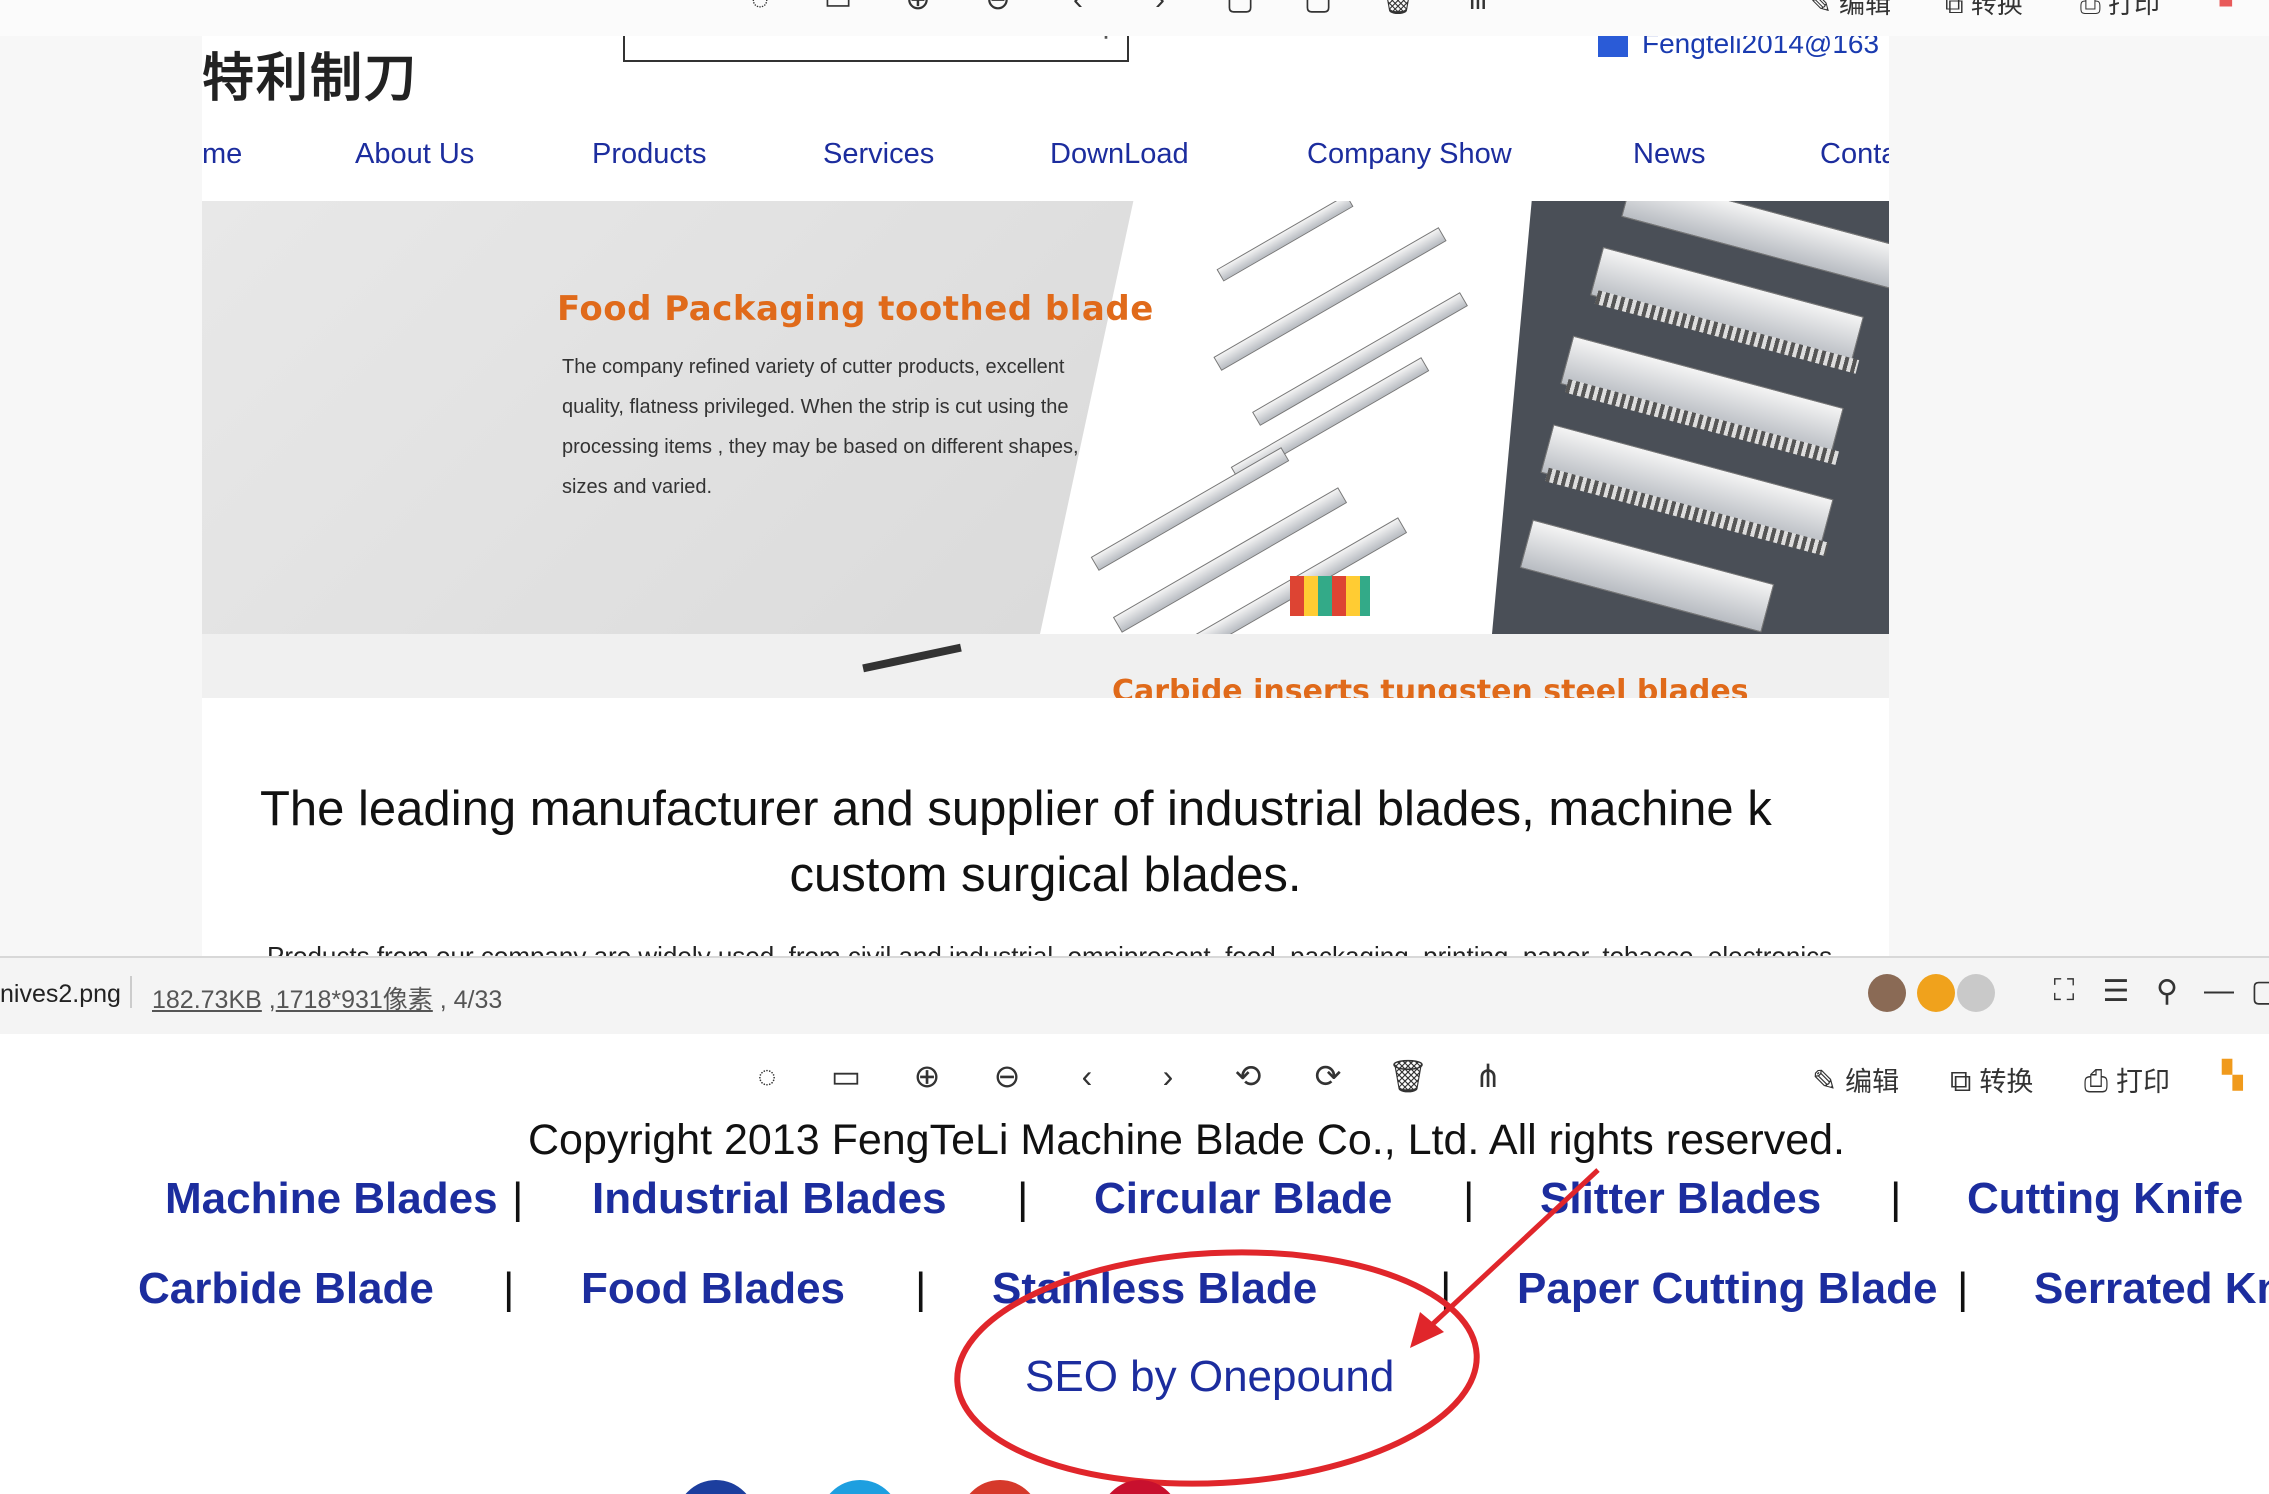 This screenshot has width=2269, height=1494. I want to click on rotate-left-icon: ▢, so click(1240, 9).